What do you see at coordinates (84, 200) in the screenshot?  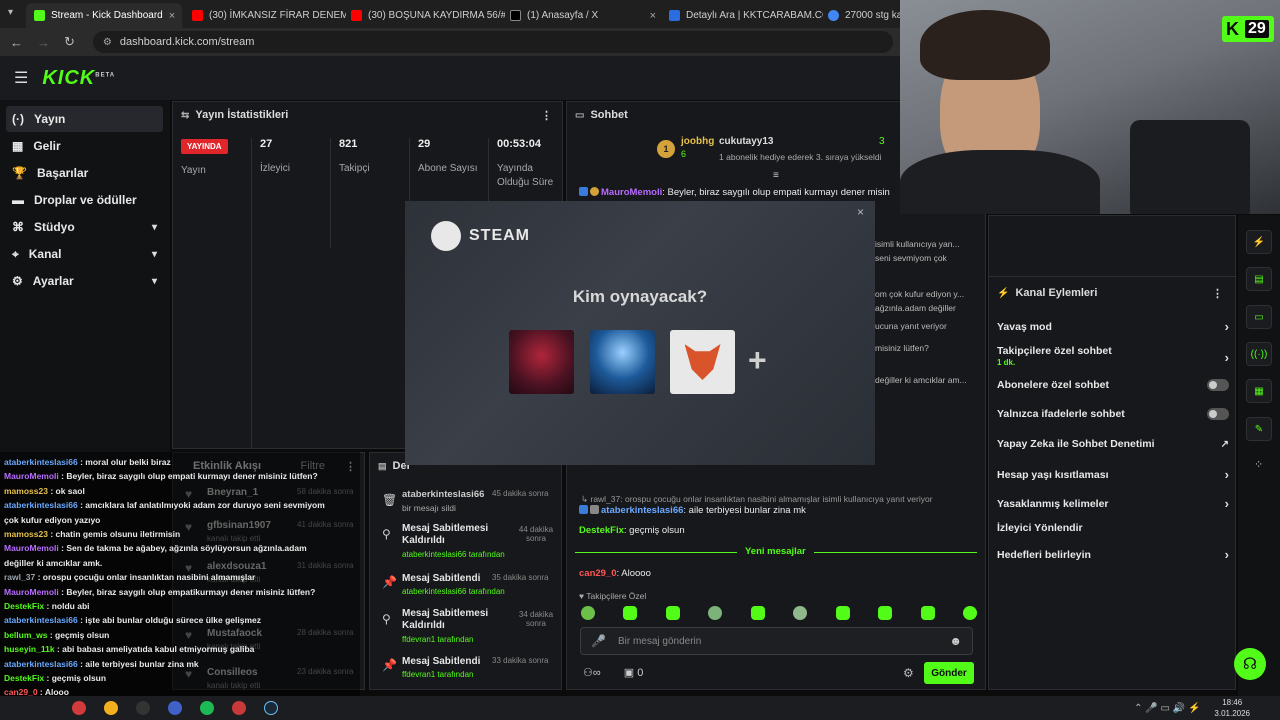 I see `sidebar-item-droplar: ▬ Droplar ve ödüller` at bounding box center [84, 200].